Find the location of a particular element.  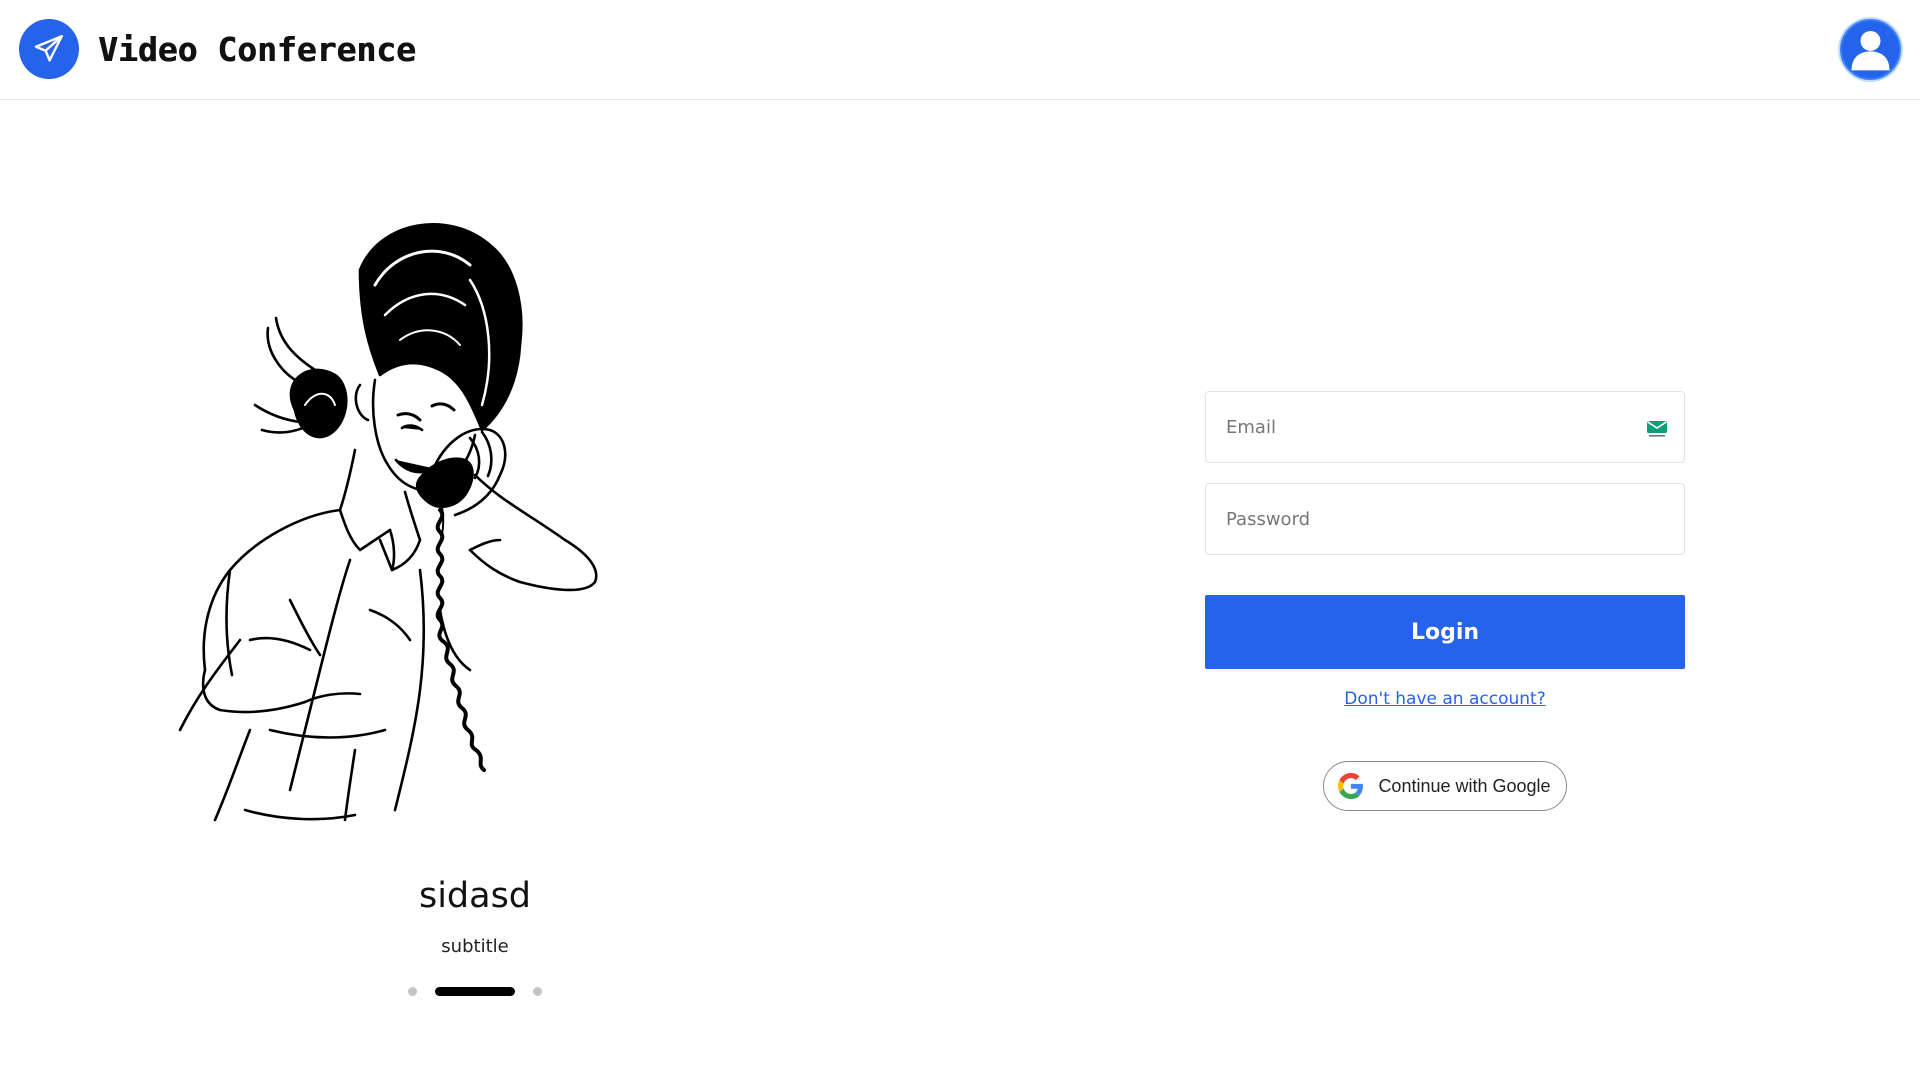

google-signin-wrapper: Continue with Google is located at coordinates (1445, 786).